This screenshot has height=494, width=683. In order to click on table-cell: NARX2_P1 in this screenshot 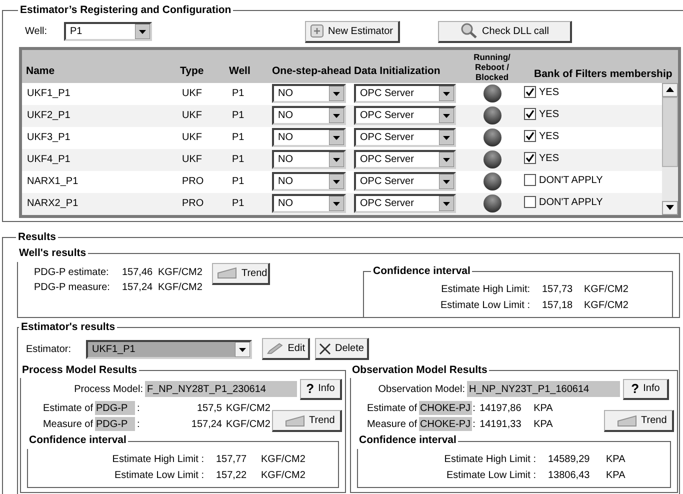, I will do `click(52, 204)`.